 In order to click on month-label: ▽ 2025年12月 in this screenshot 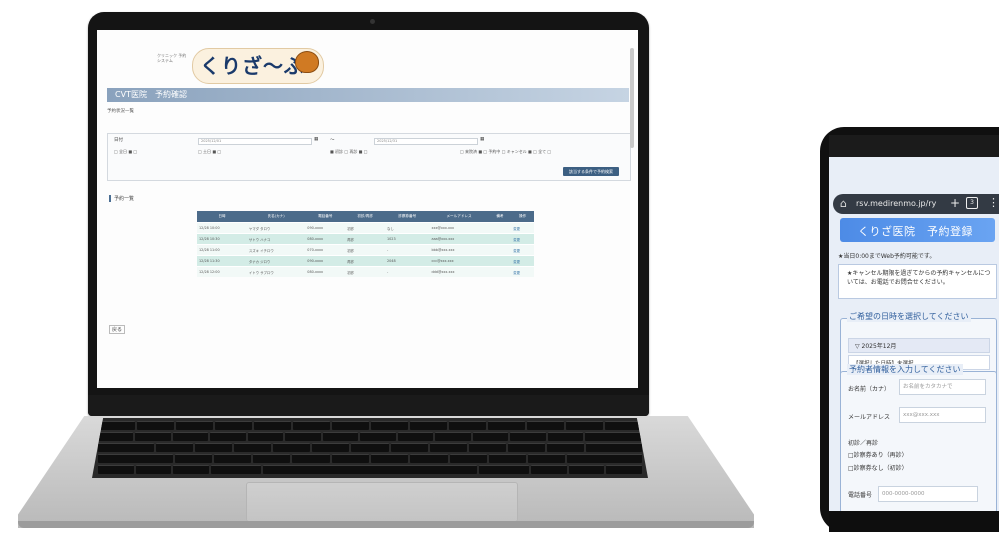, I will do `click(876, 346)`.